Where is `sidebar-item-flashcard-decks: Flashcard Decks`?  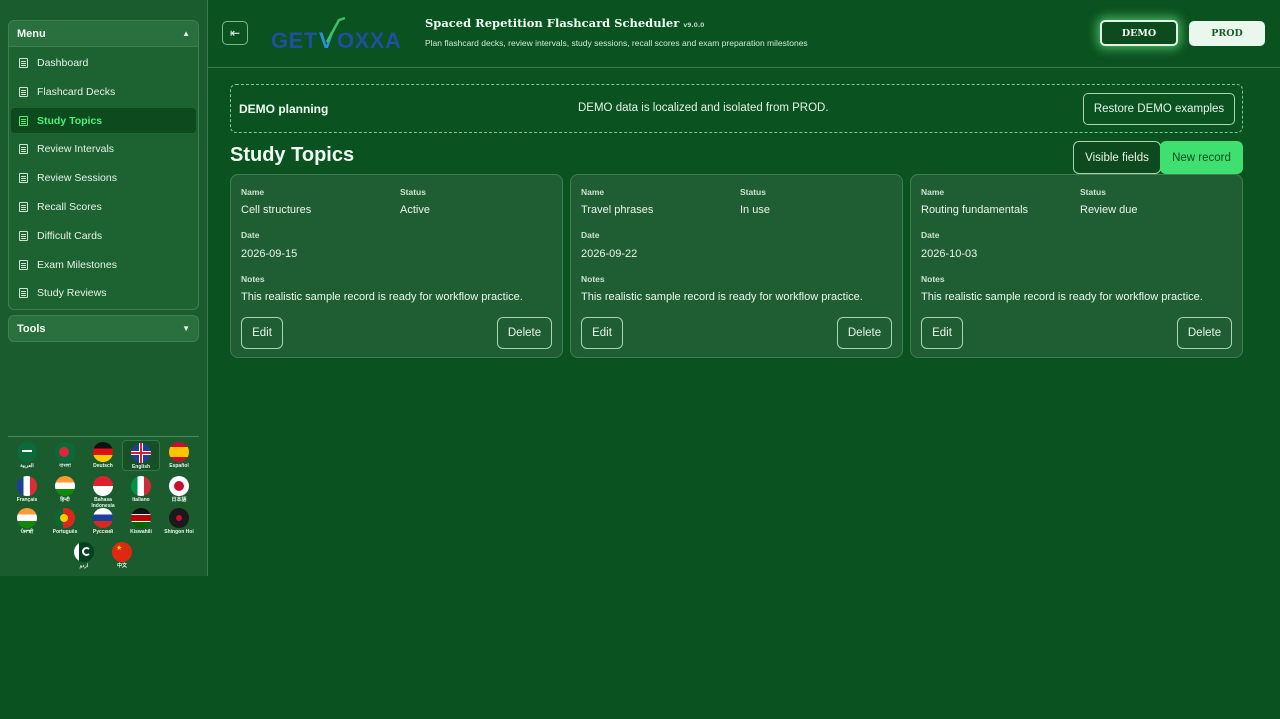
sidebar-item-flashcard-decks: Flashcard Decks is located at coordinates (103, 91).